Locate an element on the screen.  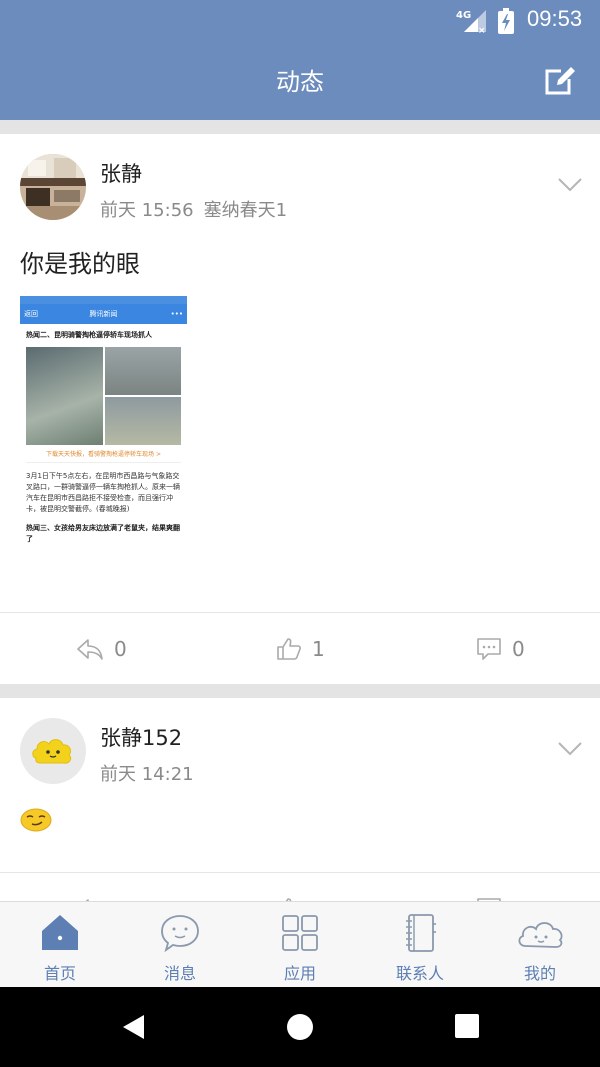
post-time: 前天 14:21 is located at coordinates (147, 774).